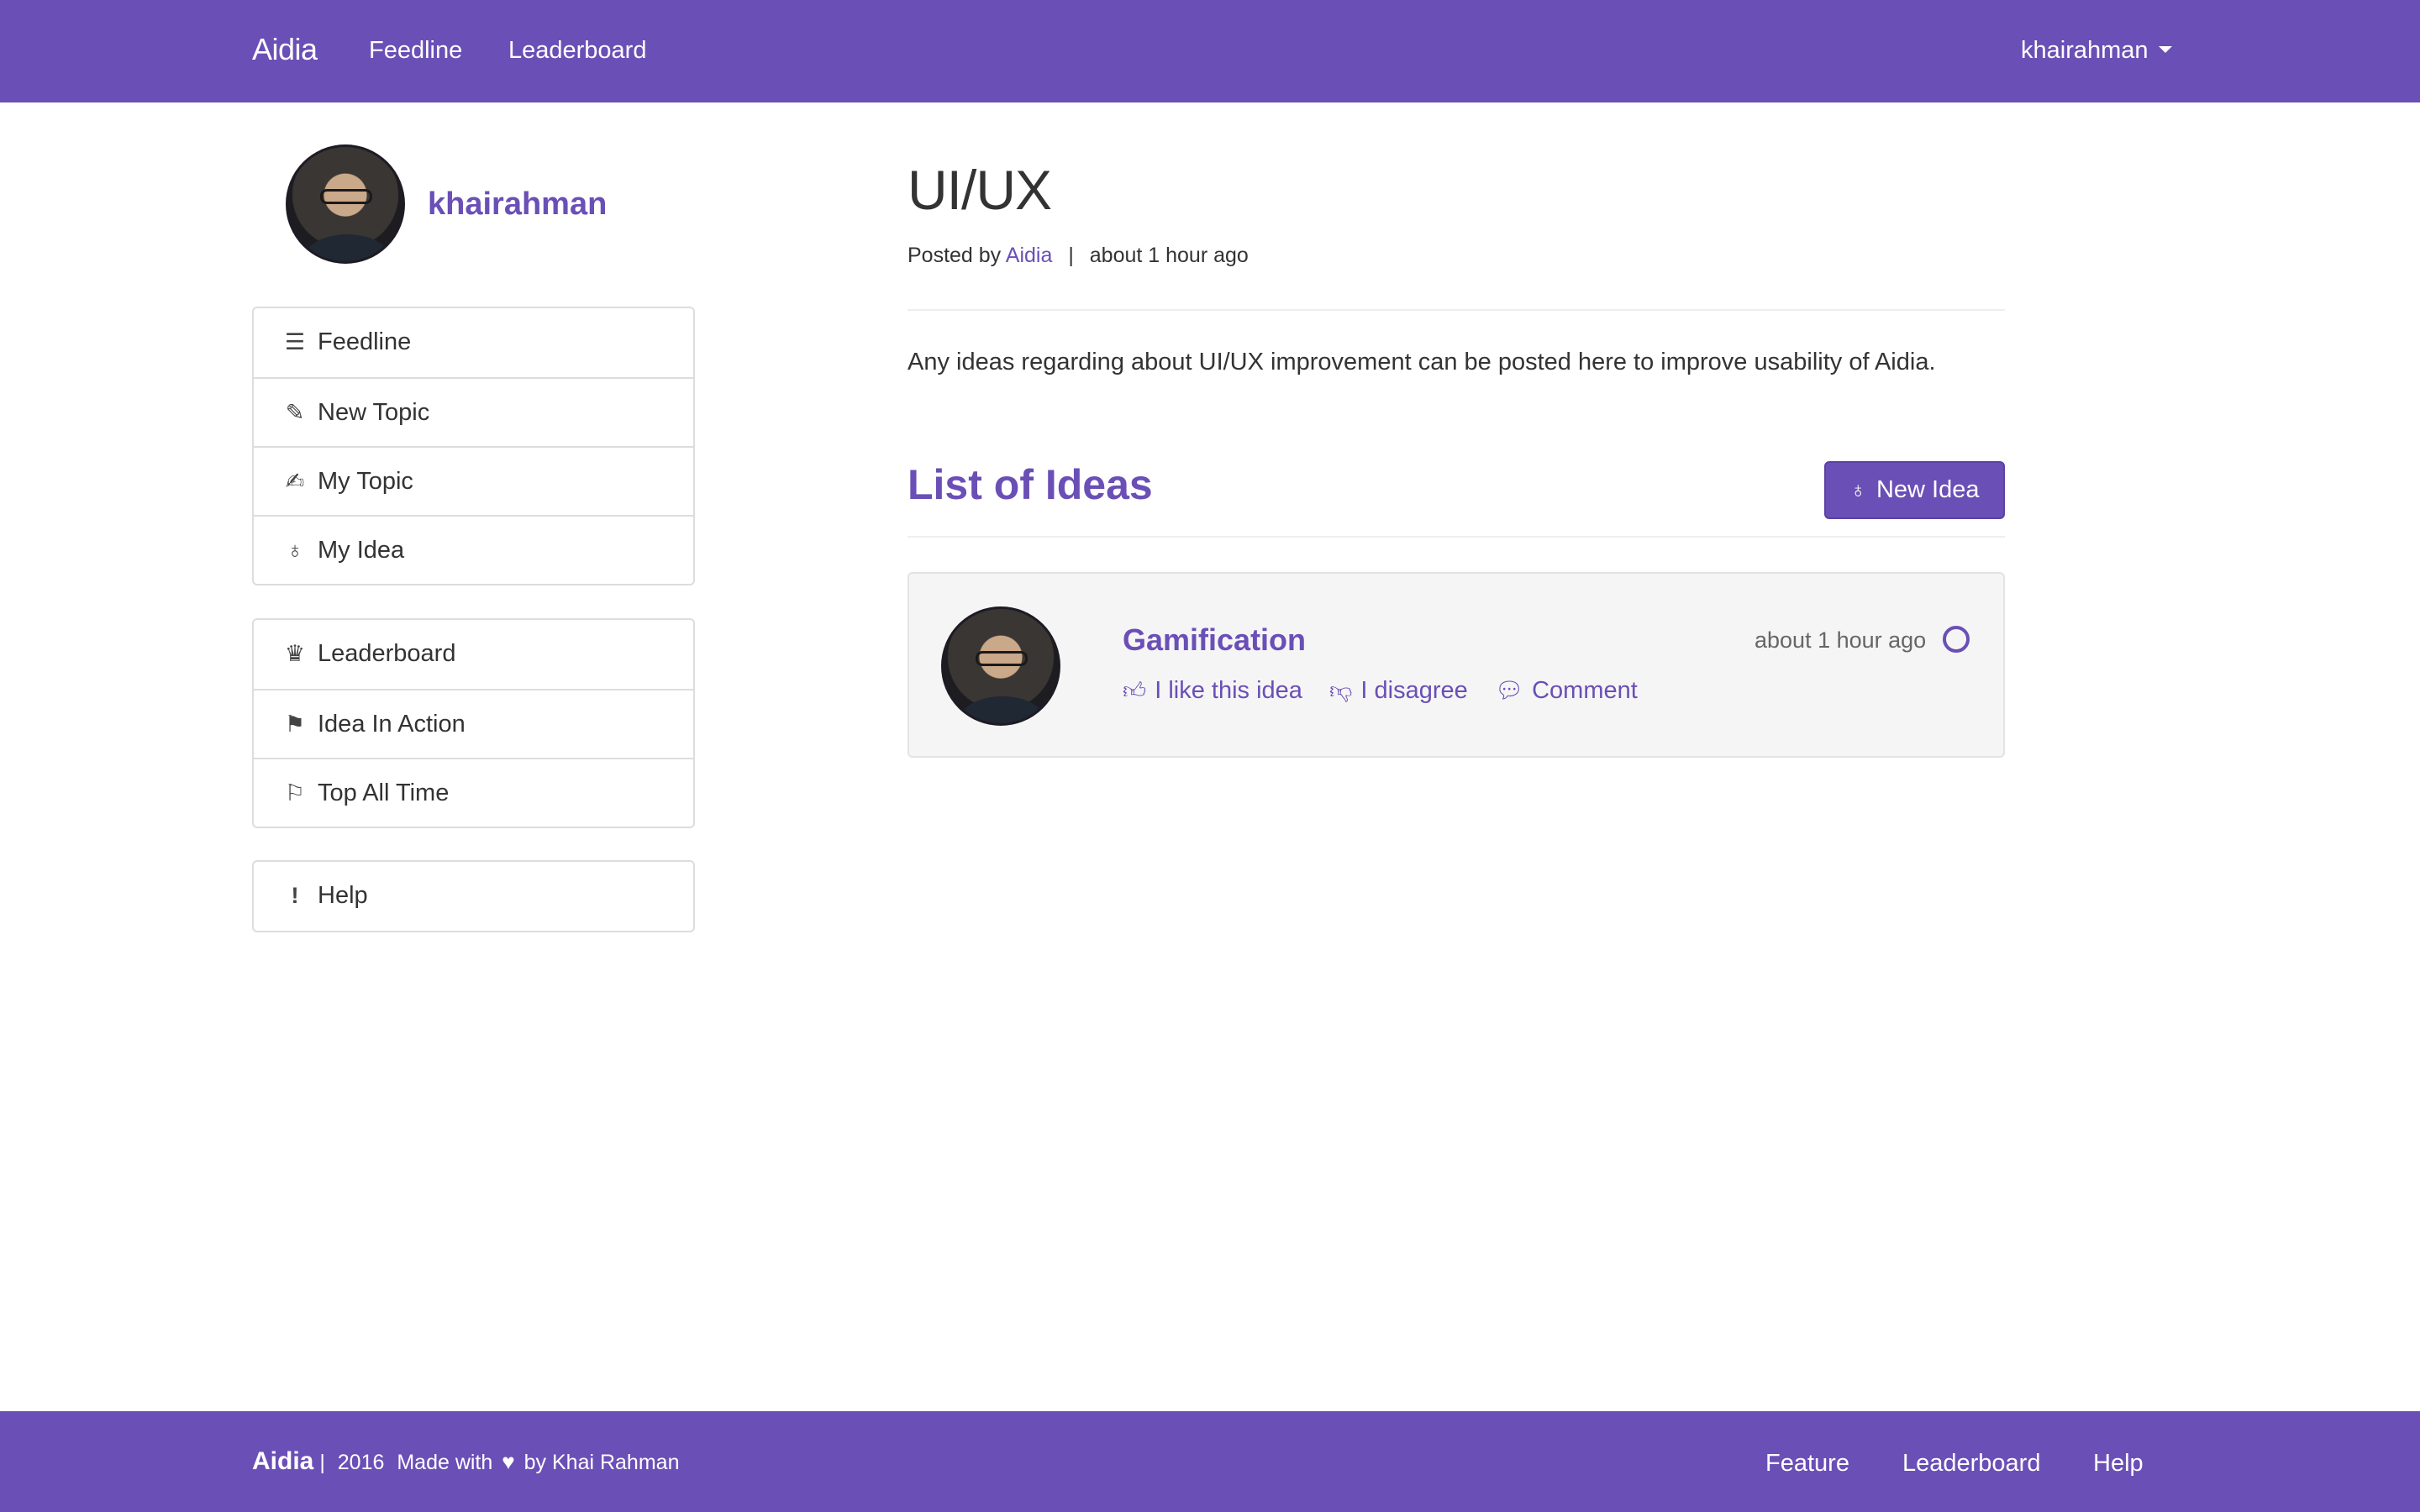  What do you see at coordinates (1078, 255) in the screenshot?
I see `topic-meta: Posted by Aidia | about 1 hour ago` at bounding box center [1078, 255].